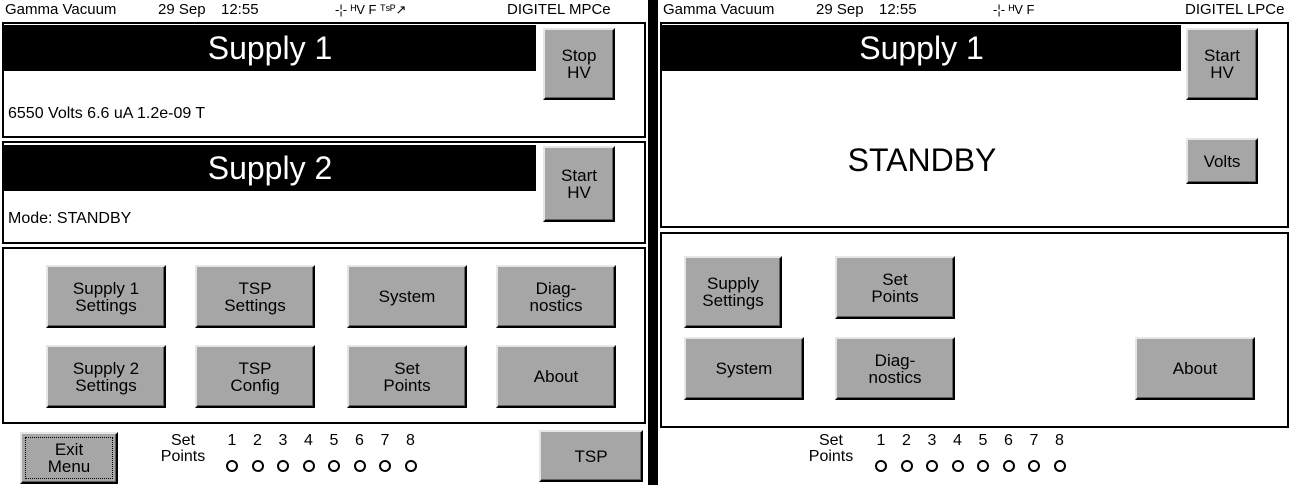 Image resolution: width=1291 pixels, height=485 pixels. Describe the element at coordinates (591, 456) in the screenshot. I see `tsp-button: TSP` at that location.